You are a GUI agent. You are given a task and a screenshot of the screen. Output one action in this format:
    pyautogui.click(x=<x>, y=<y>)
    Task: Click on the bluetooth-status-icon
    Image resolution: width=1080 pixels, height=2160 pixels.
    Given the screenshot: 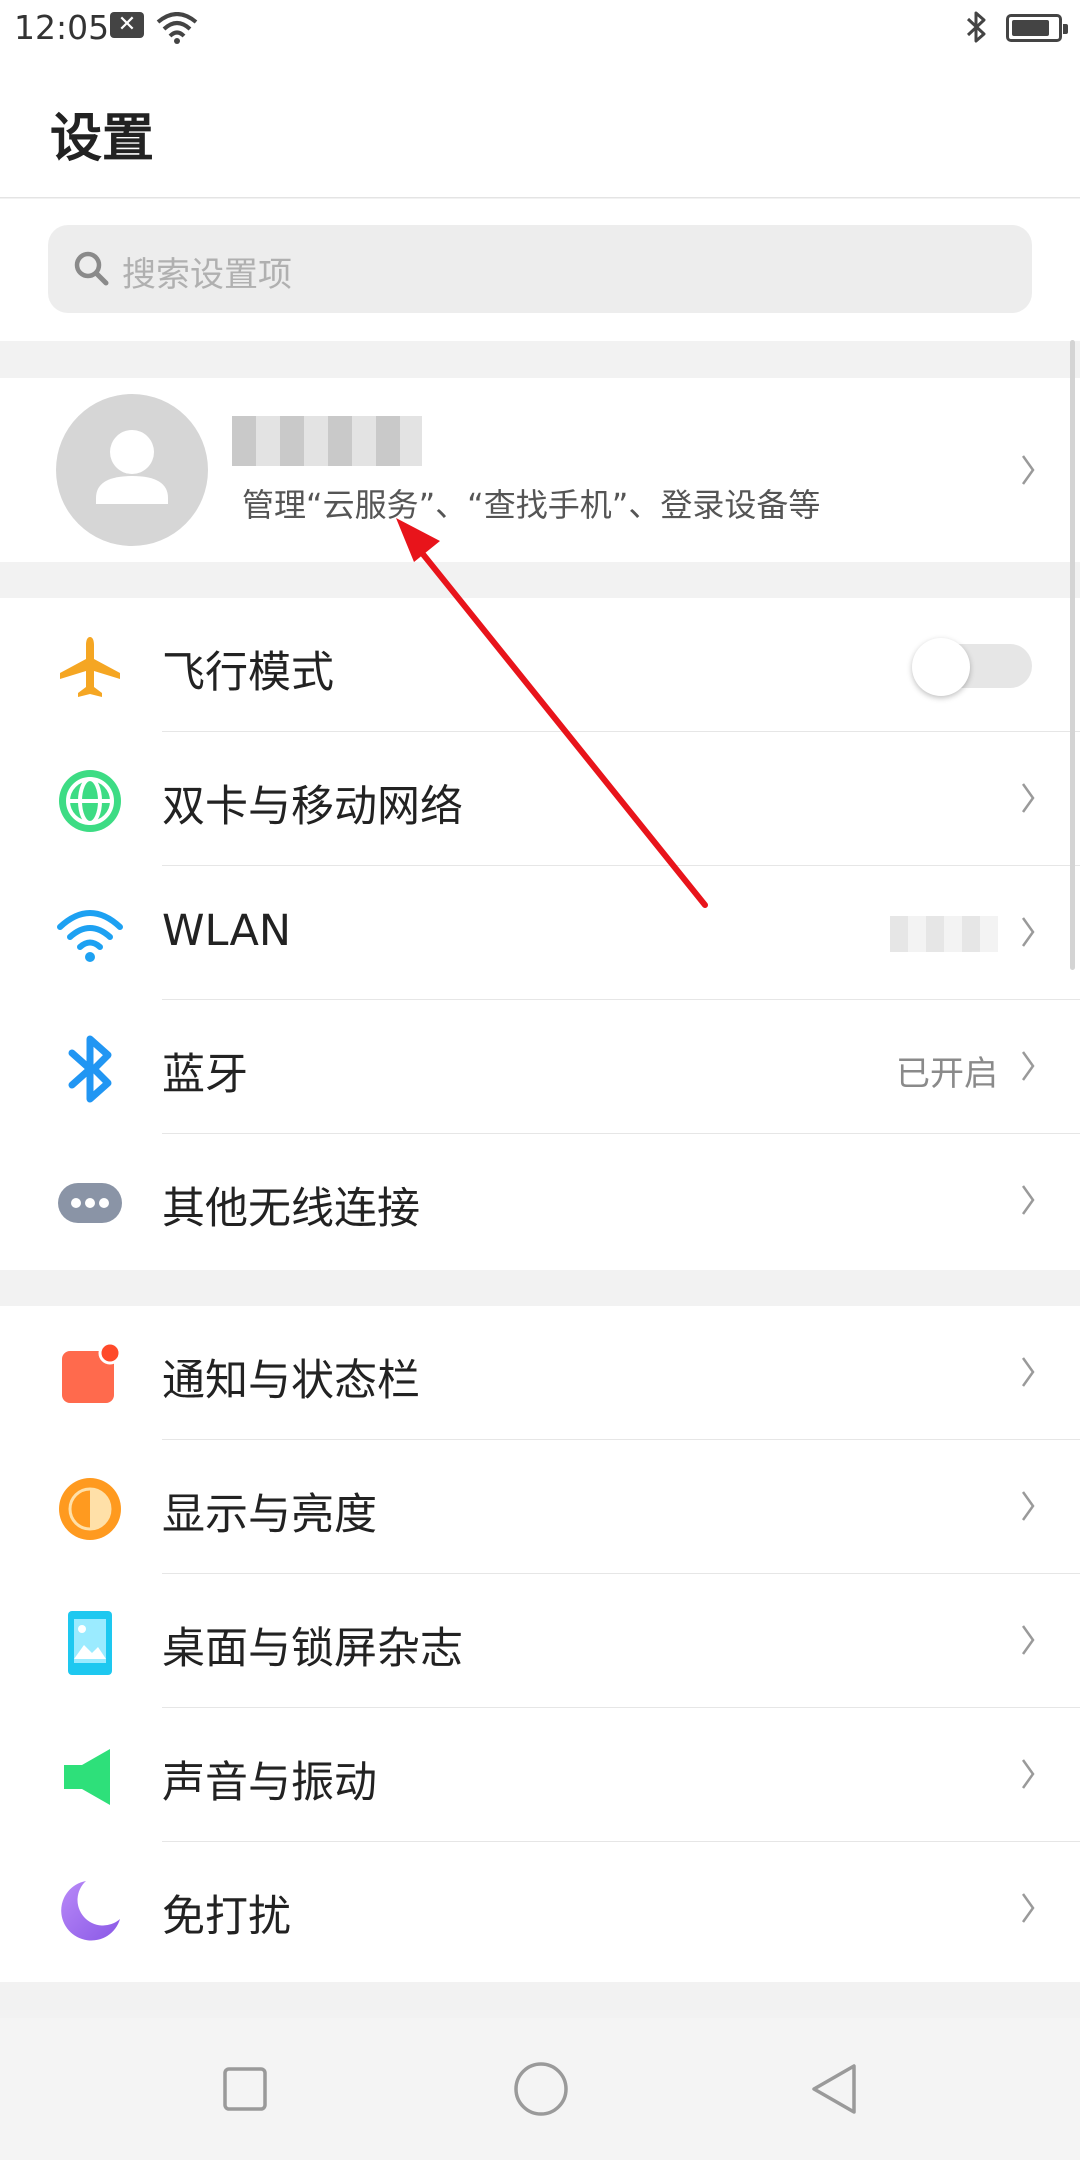 What is the action you would take?
    pyautogui.click(x=976, y=27)
    